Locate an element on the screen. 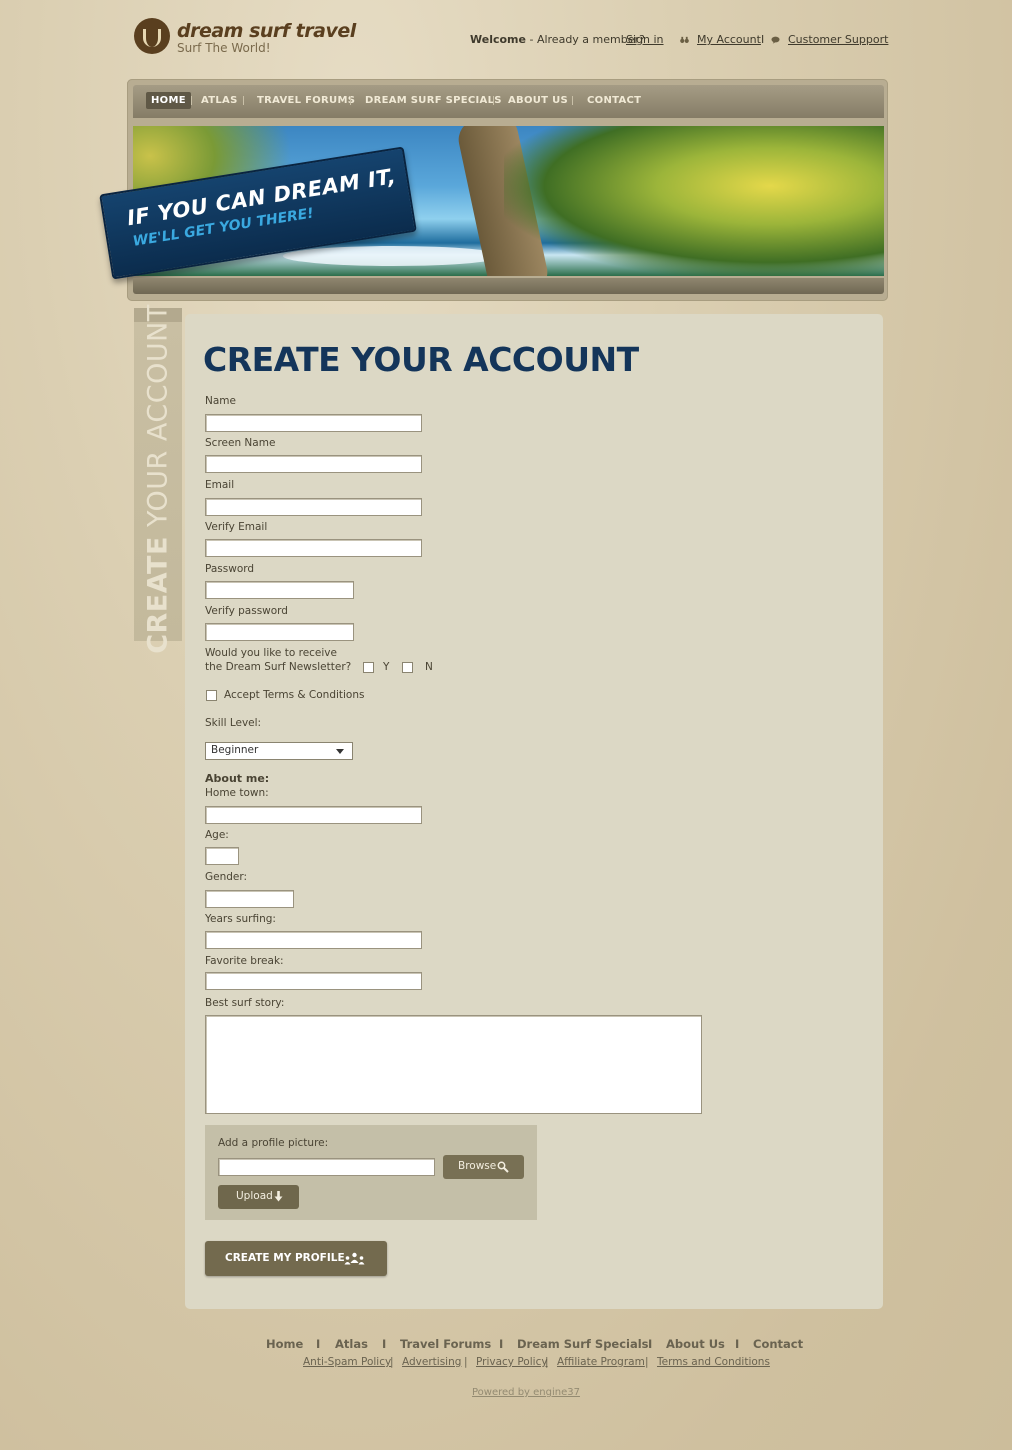 The image size is (1012, 1450). newsletter-label-line-1: Would you like to receive is located at coordinates (271, 653).